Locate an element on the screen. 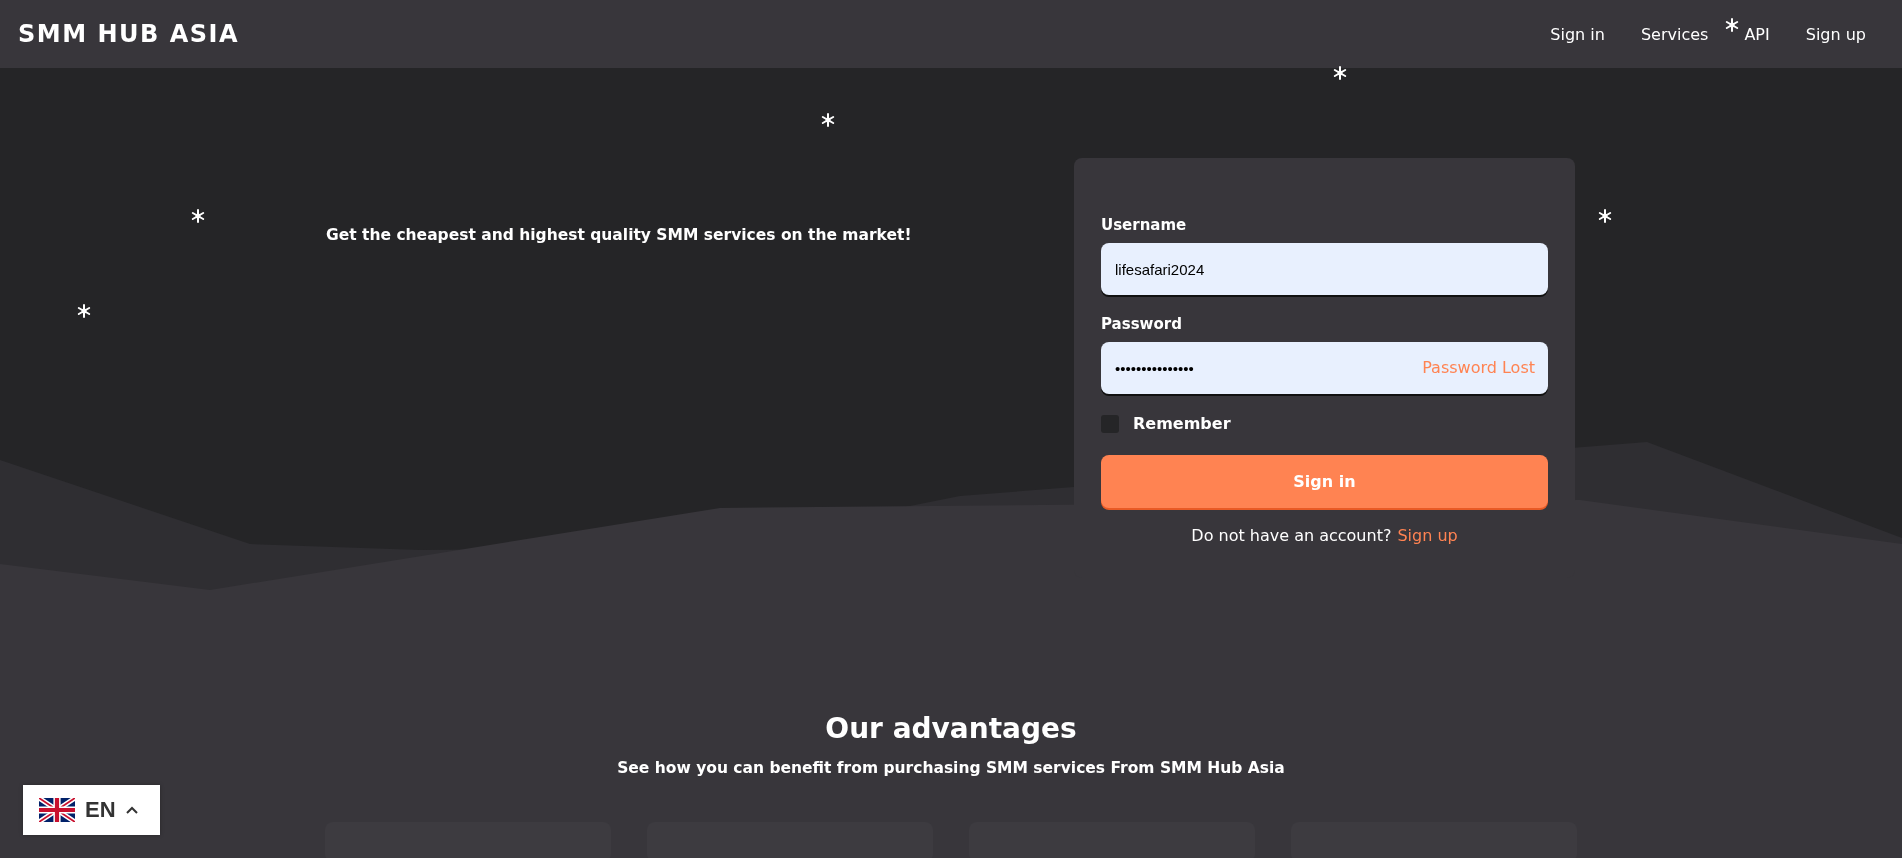 Image resolution: width=1902 pixels, height=858 pixels. field-label: Password is located at coordinates (1142, 324).